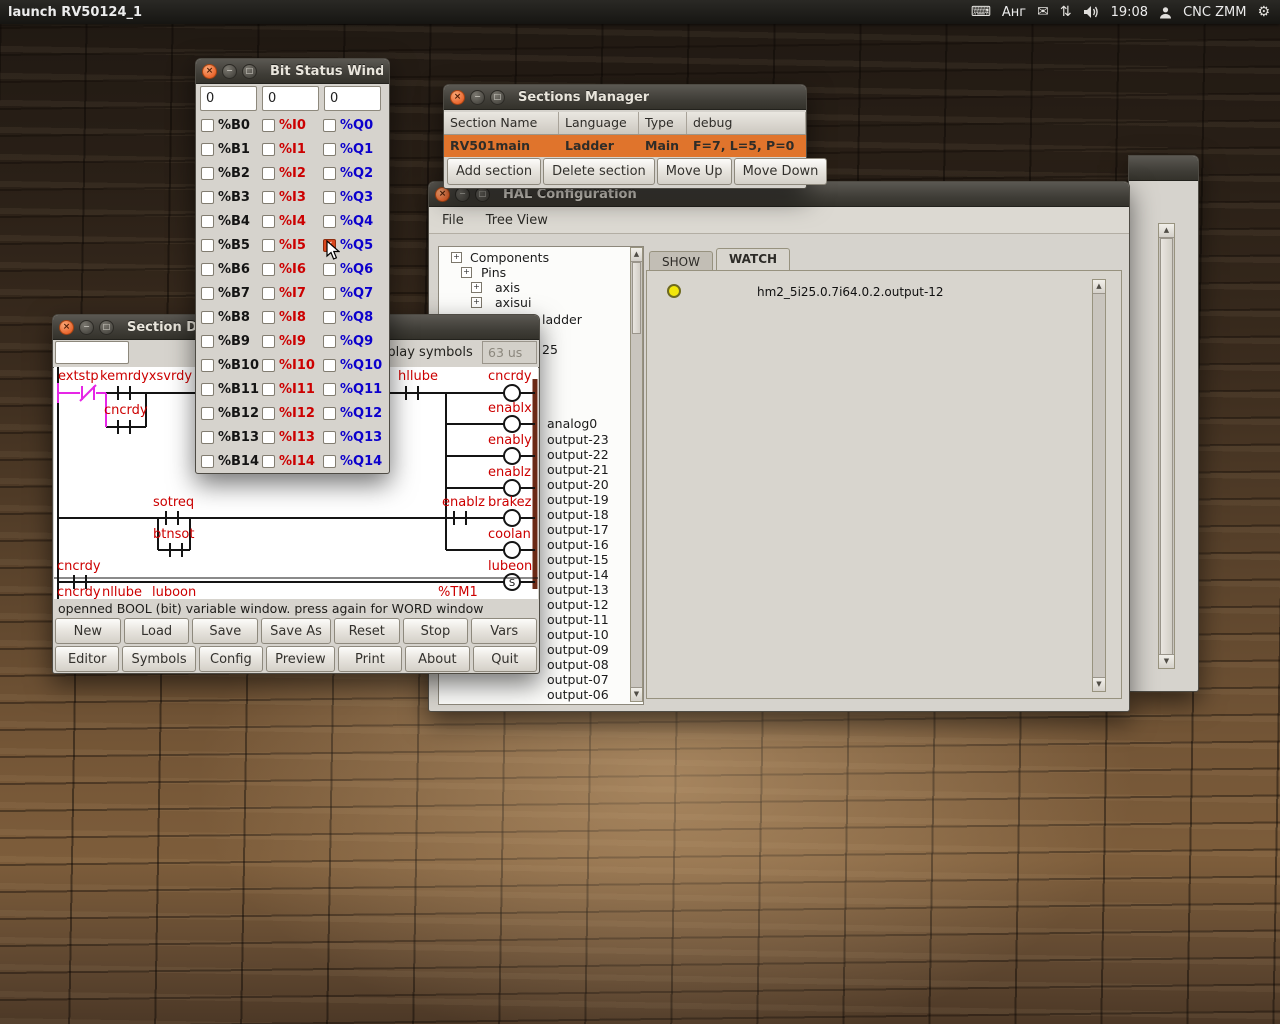  I want to click on new-button: New, so click(88, 631).